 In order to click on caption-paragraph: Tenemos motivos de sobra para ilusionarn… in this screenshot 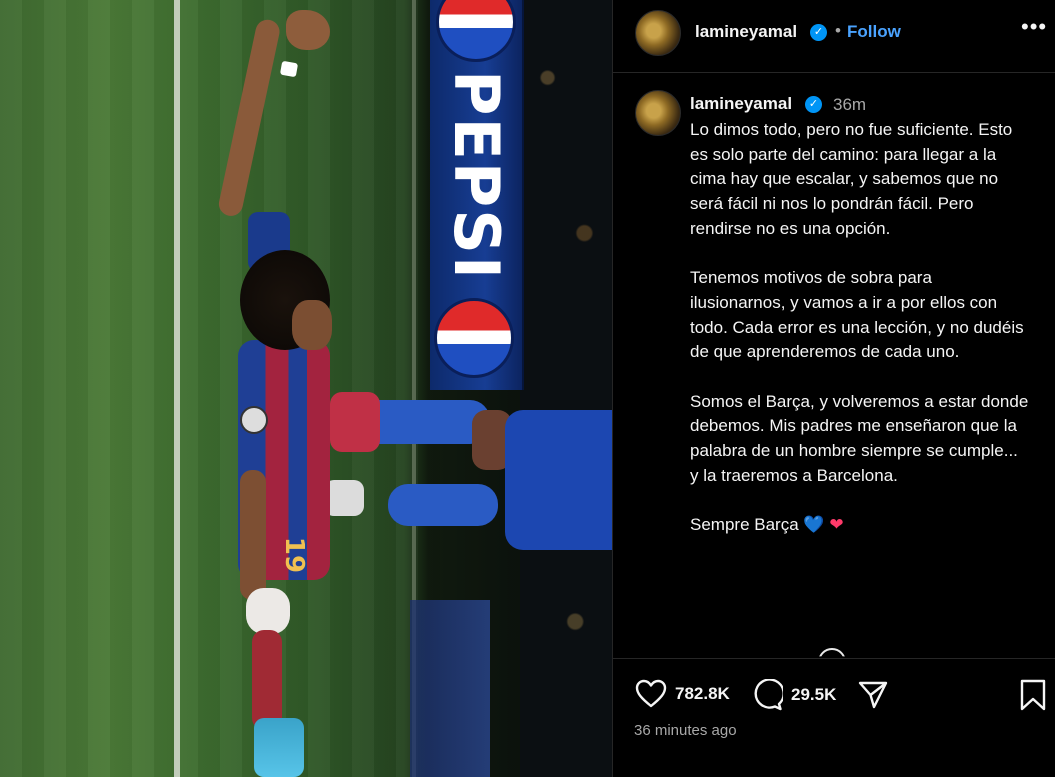, I will do `click(857, 315)`.